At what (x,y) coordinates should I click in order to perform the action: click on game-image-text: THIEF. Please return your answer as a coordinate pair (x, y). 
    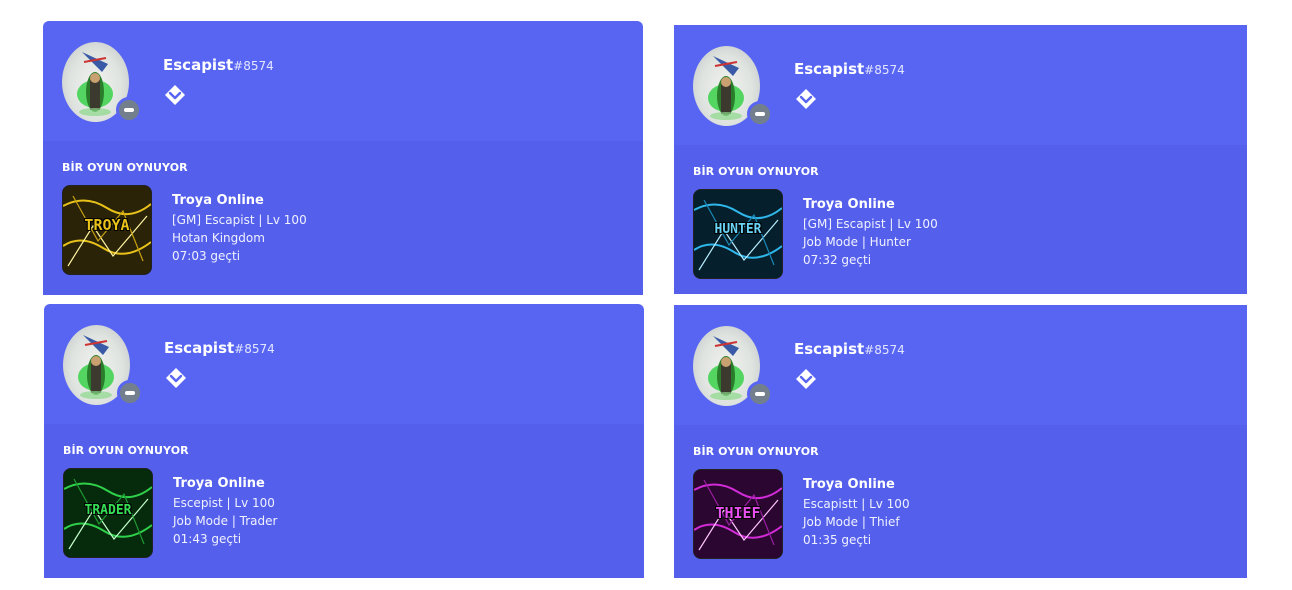
    Looking at the image, I should click on (738, 513).